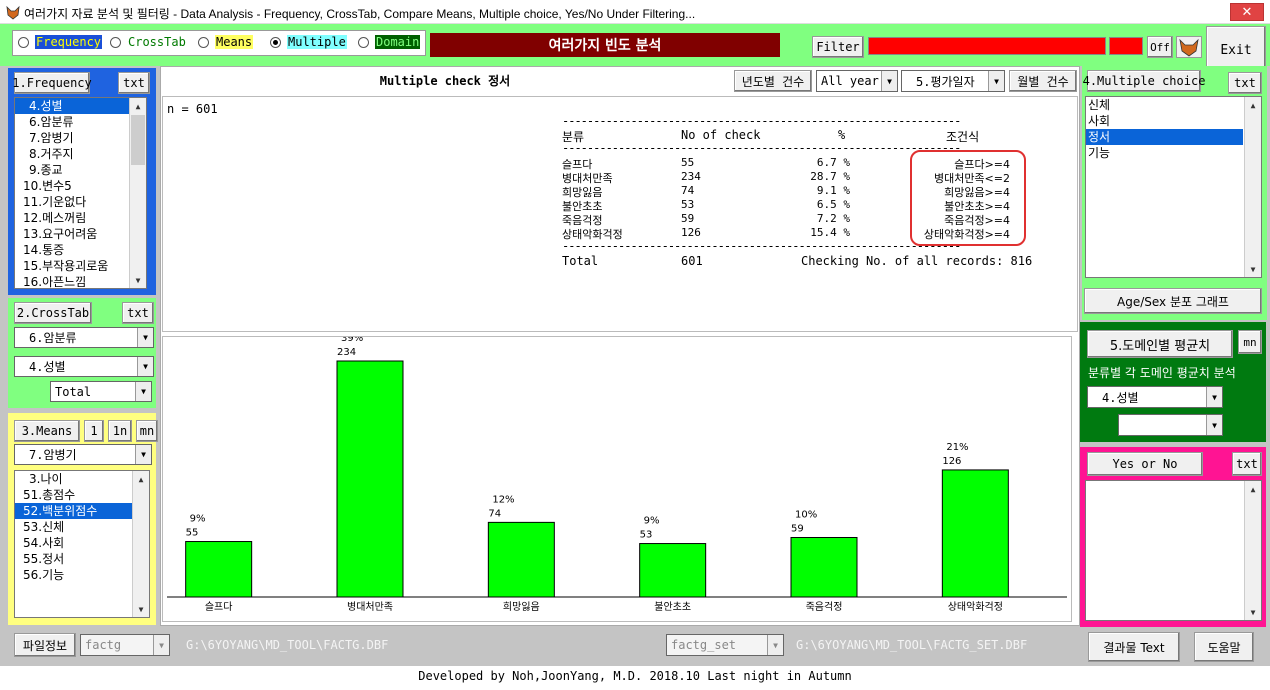 This screenshot has height=690, width=1270. I want to click on date-select: 5.평가일자 ▼, so click(953, 81).